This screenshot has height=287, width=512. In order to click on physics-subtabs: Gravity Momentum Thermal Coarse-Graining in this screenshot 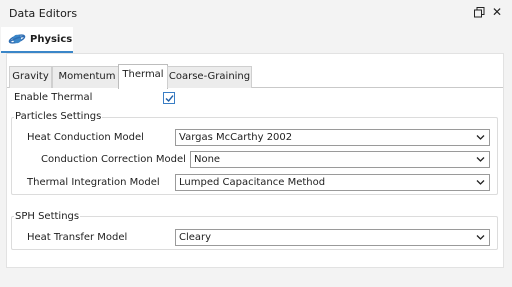, I will do `click(255, 76)`.